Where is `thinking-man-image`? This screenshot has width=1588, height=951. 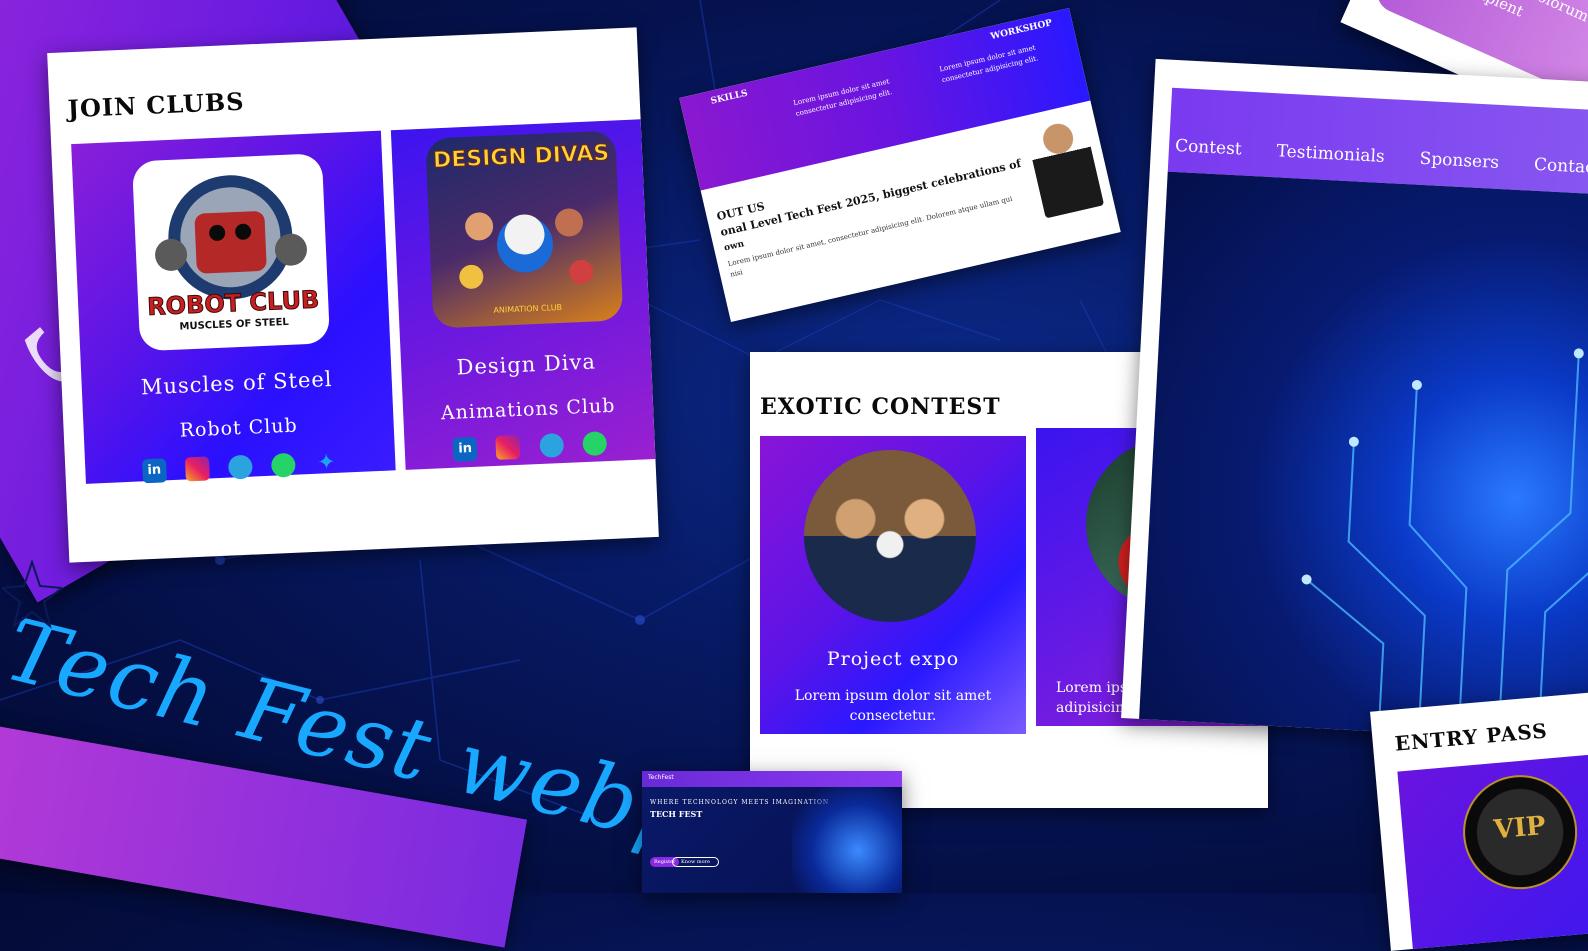 thinking-man-image is located at coordinates (1064, 163).